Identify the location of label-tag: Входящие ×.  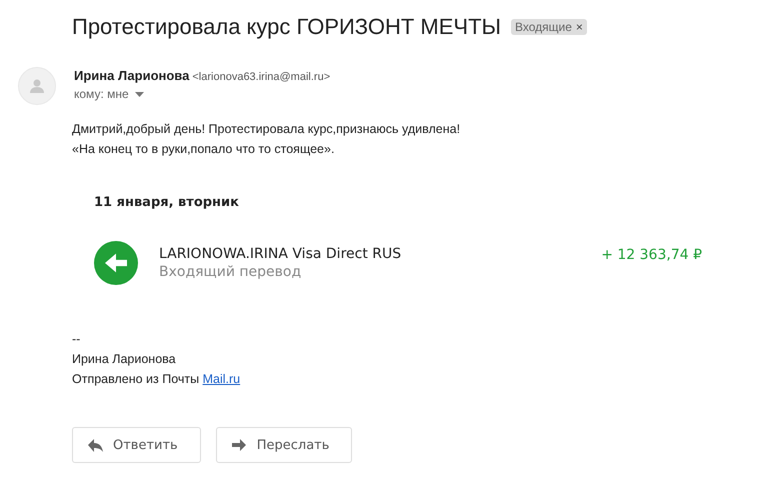
(548, 27).